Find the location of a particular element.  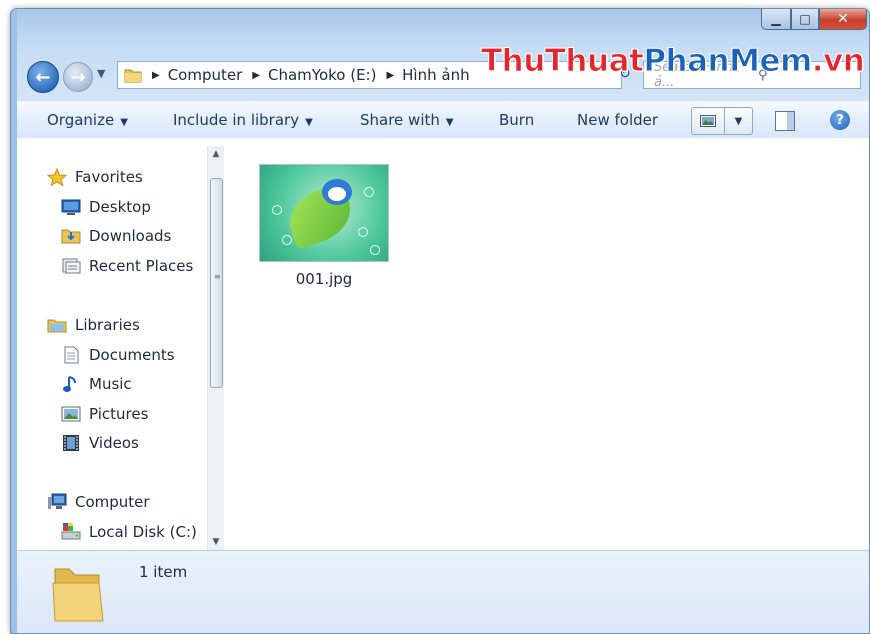

new-folder-label: New folder is located at coordinates (618, 120).